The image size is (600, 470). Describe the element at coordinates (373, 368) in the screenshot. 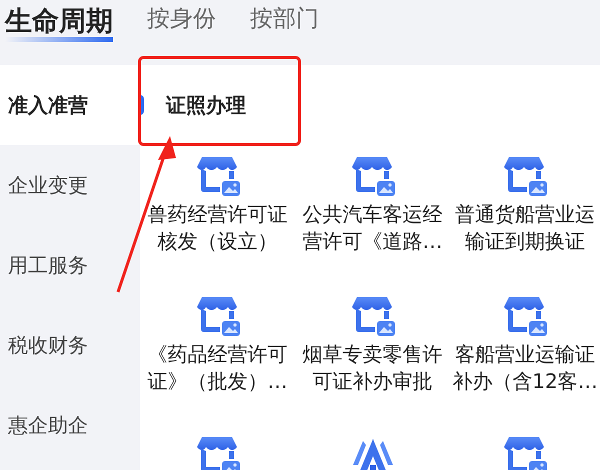

I see `service-label: 烟草专卖零售许可证补办审批` at that location.